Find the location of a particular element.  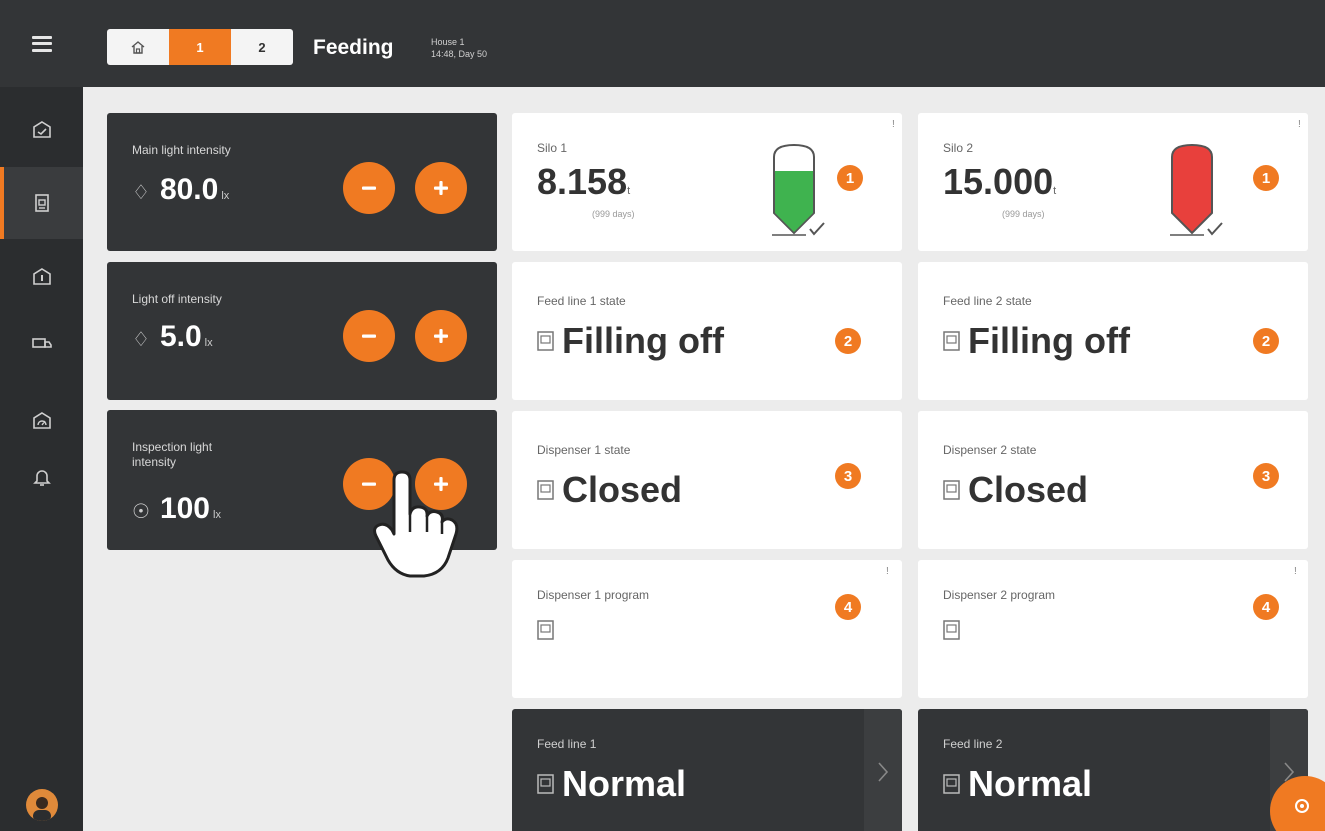

gauge-icon is located at coordinates (41, 420).